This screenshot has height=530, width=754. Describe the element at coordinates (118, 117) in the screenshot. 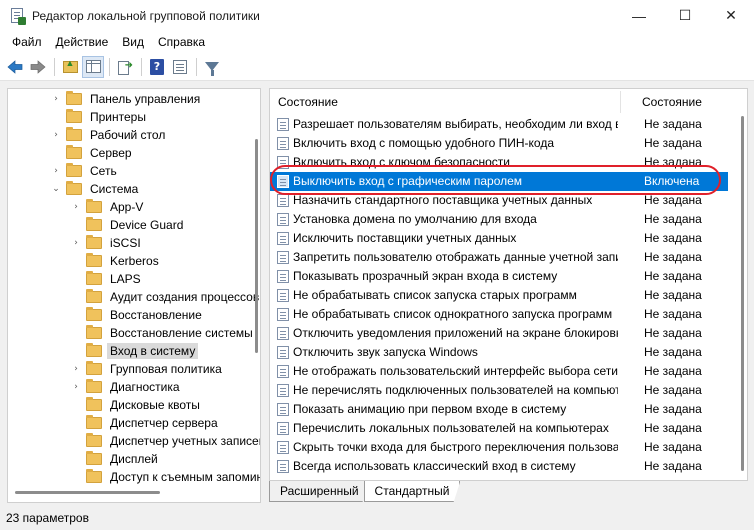

I see `tree-item-label: Принтеры` at that location.